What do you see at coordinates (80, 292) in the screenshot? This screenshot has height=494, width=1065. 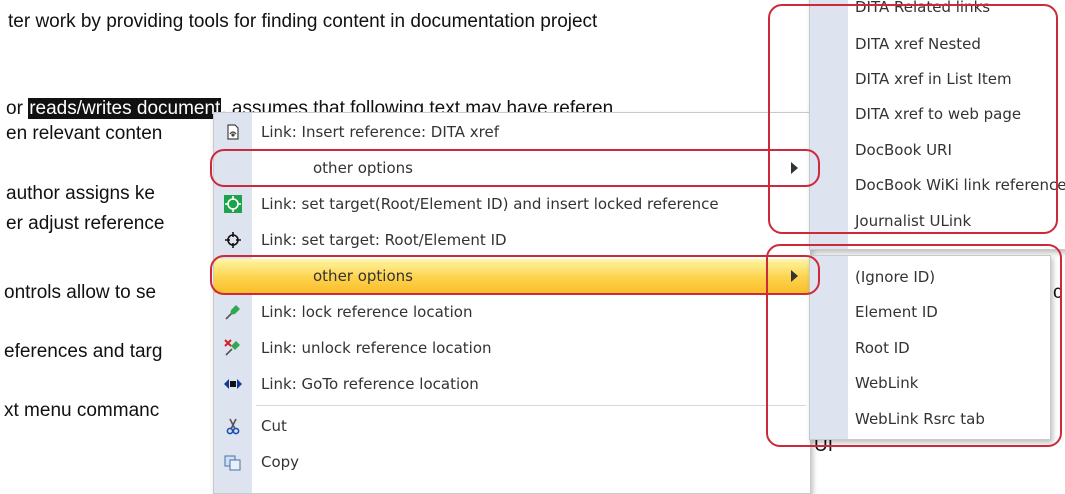 I see `doc-line-6: ontrols allow to se` at bounding box center [80, 292].